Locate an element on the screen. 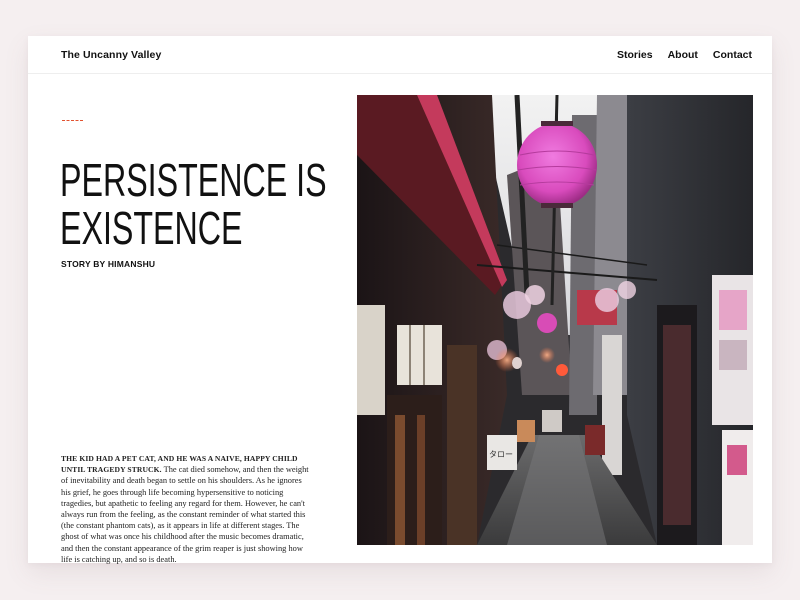 The width and height of the screenshot is (800, 600). article-title-line-2: EXISTENCE is located at coordinates (151, 228).